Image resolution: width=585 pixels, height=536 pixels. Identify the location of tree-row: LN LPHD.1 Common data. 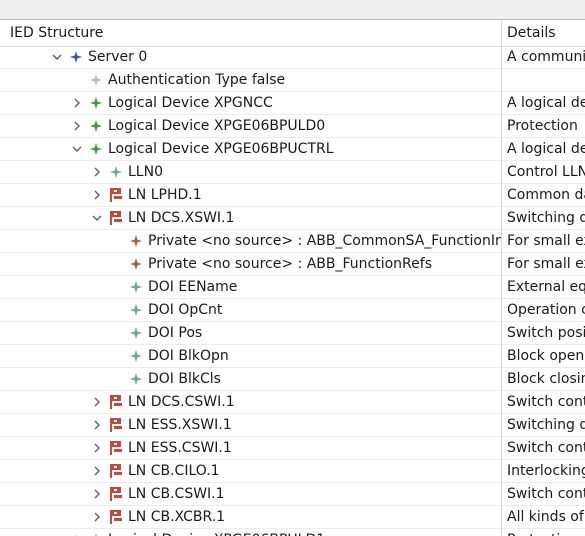
(292, 195).